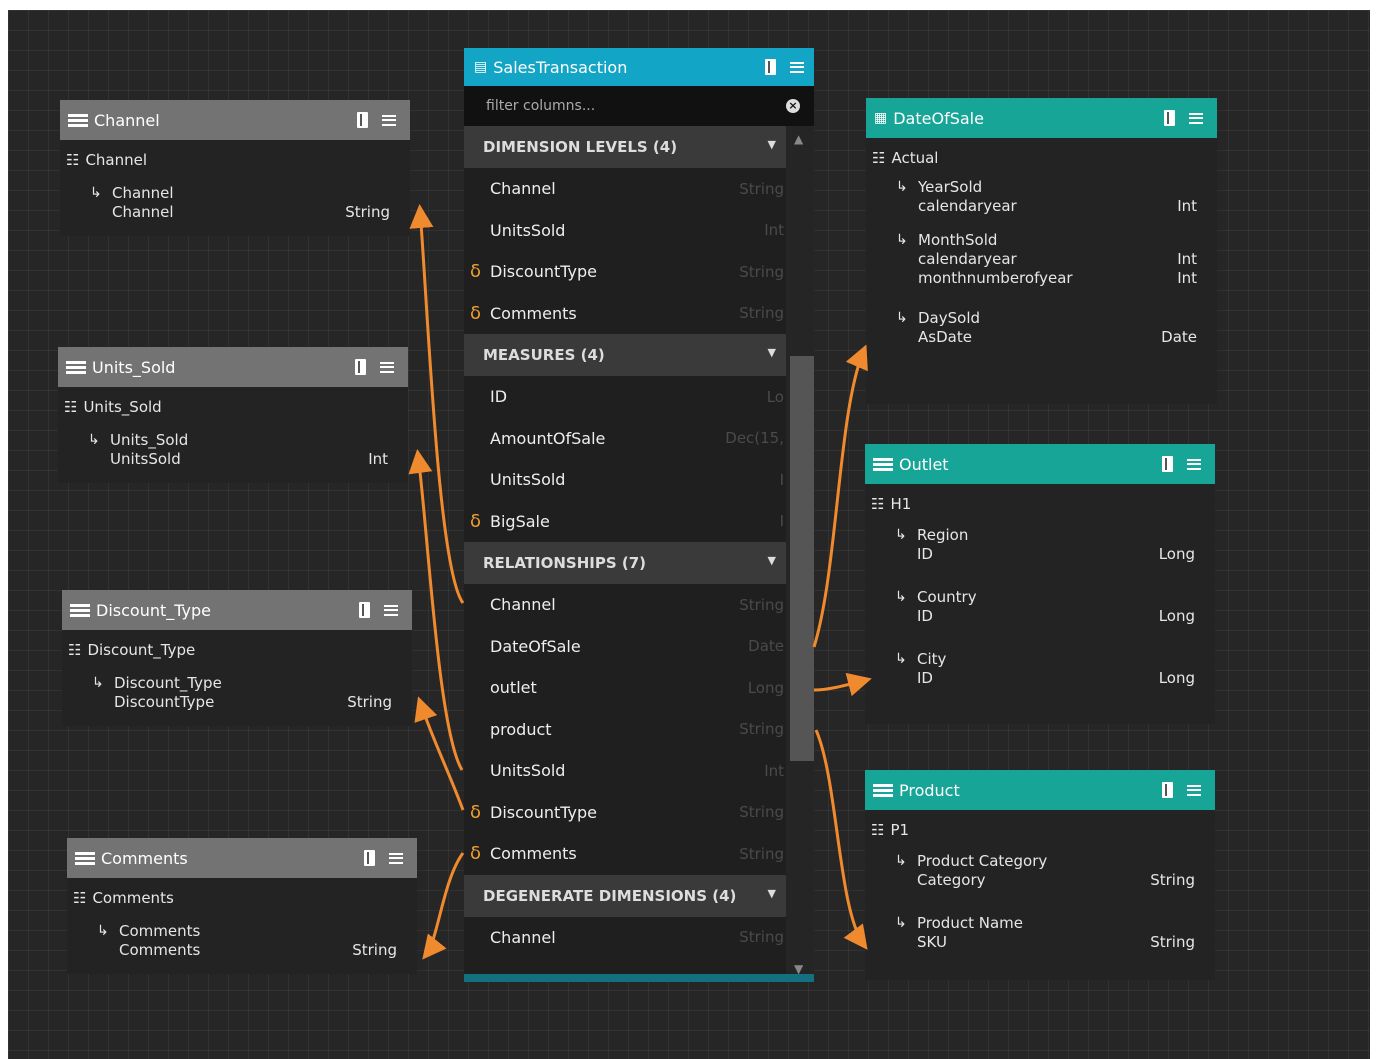  I want to click on link-comments, so click(443, 906).